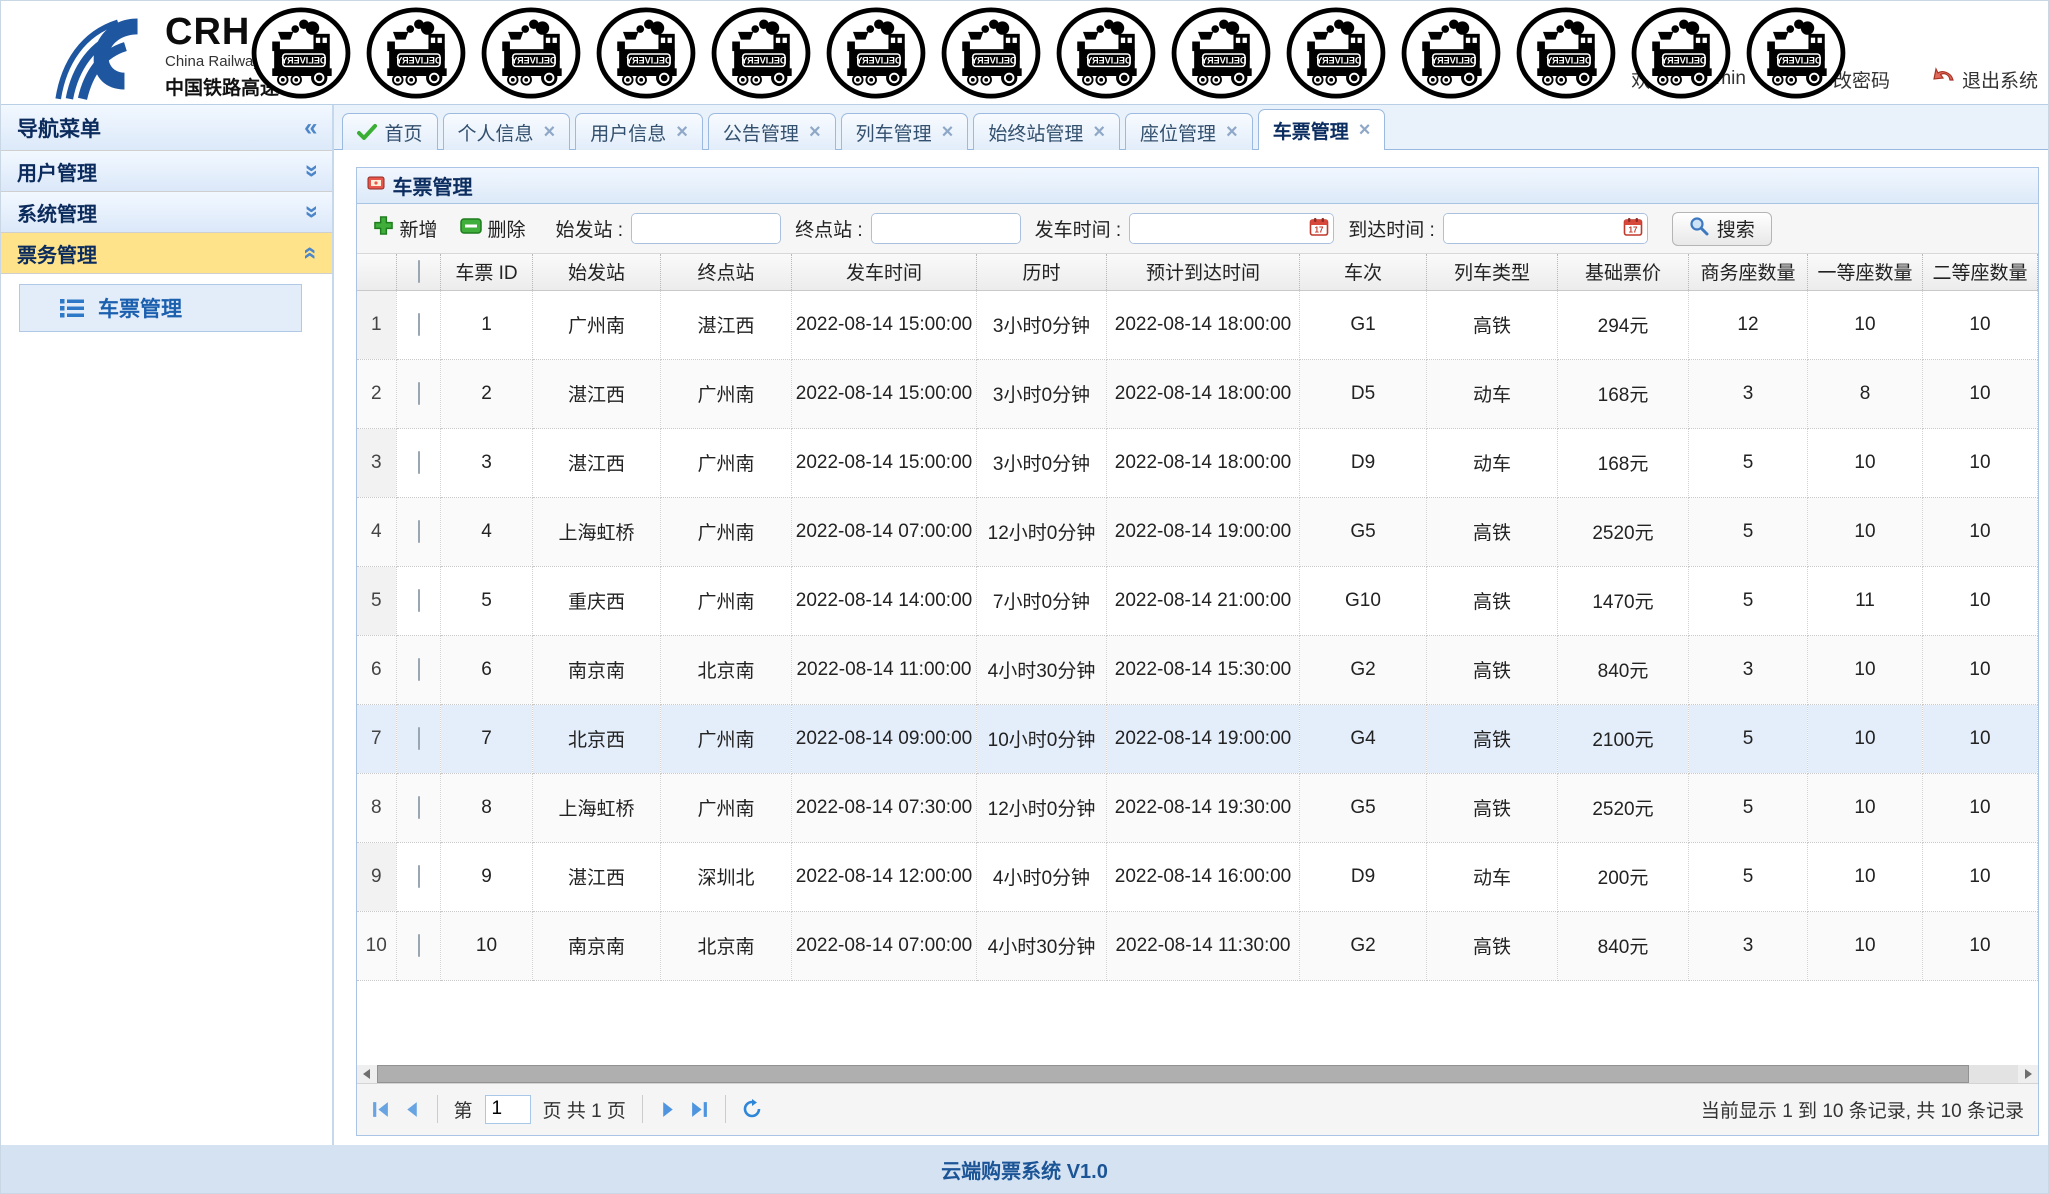  What do you see at coordinates (668, 1109) in the screenshot?
I see `next-page-button` at bounding box center [668, 1109].